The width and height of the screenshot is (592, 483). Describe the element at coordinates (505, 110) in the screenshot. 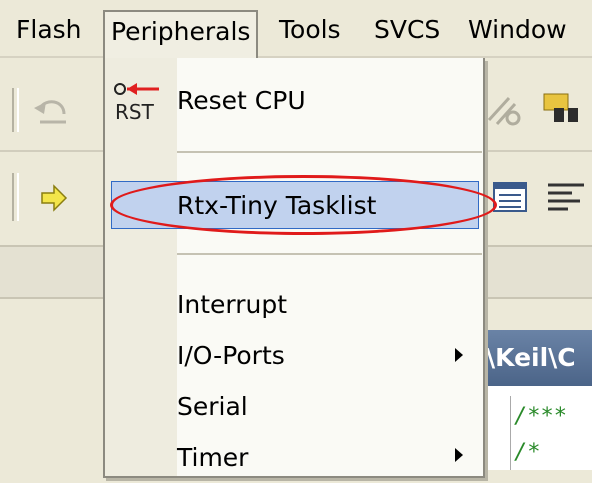

I see `debug-tools-icon` at that location.